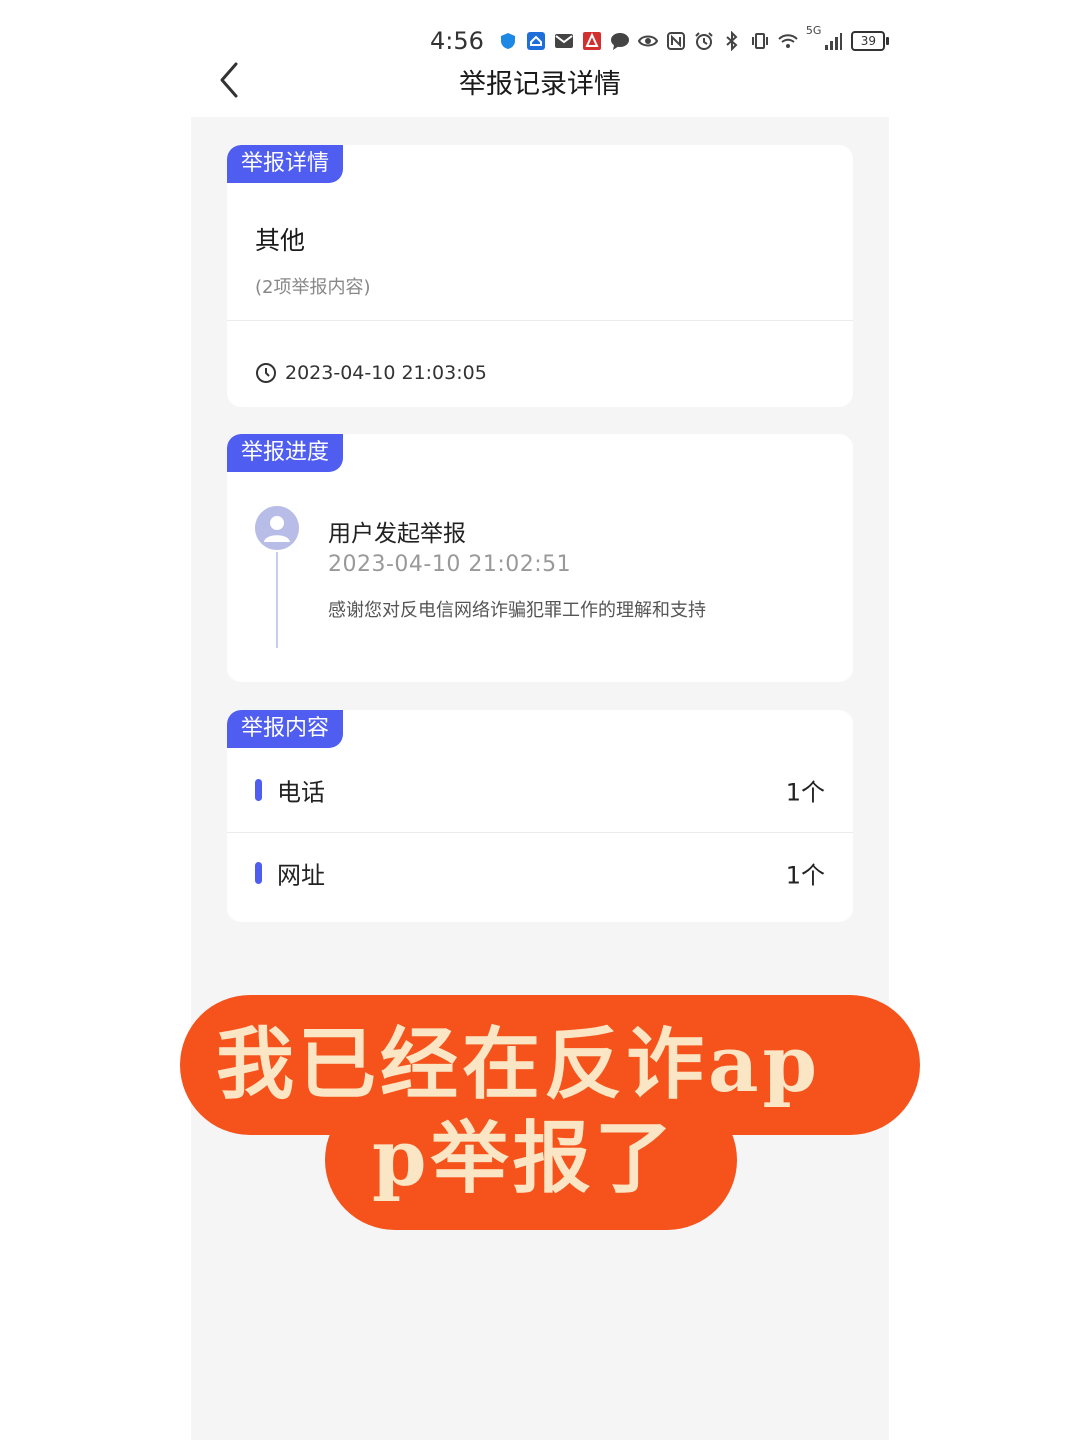  What do you see at coordinates (277, 600) in the screenshot?
I see `timeline-line` at bounding box center [277, 600].